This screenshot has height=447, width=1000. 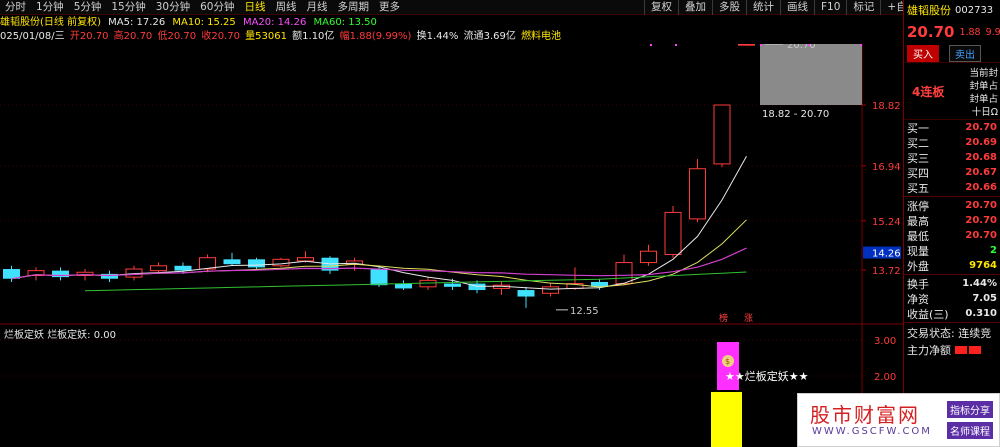 What do you see at coordinates (797, 7) in the screenshot?
I see `toolbar-button: 画线` at bounding box center [797, 7].